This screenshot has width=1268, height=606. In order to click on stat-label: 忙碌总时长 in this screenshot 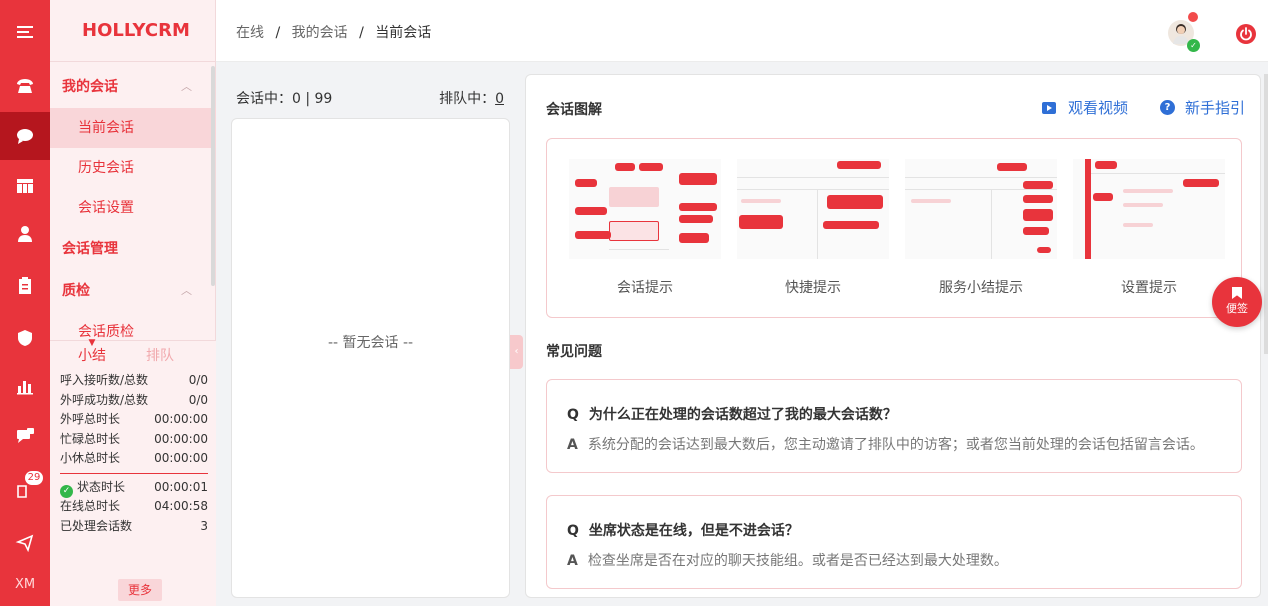, I will do `click(90, 438)`.